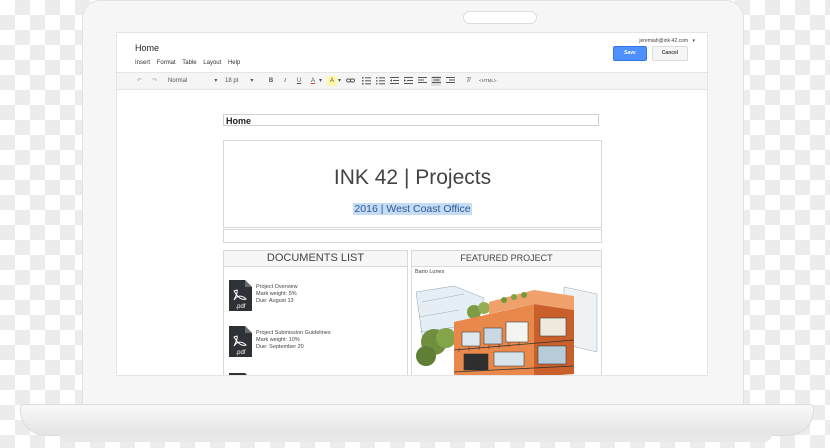  I want to click on laptop-base, so click(417, 420).